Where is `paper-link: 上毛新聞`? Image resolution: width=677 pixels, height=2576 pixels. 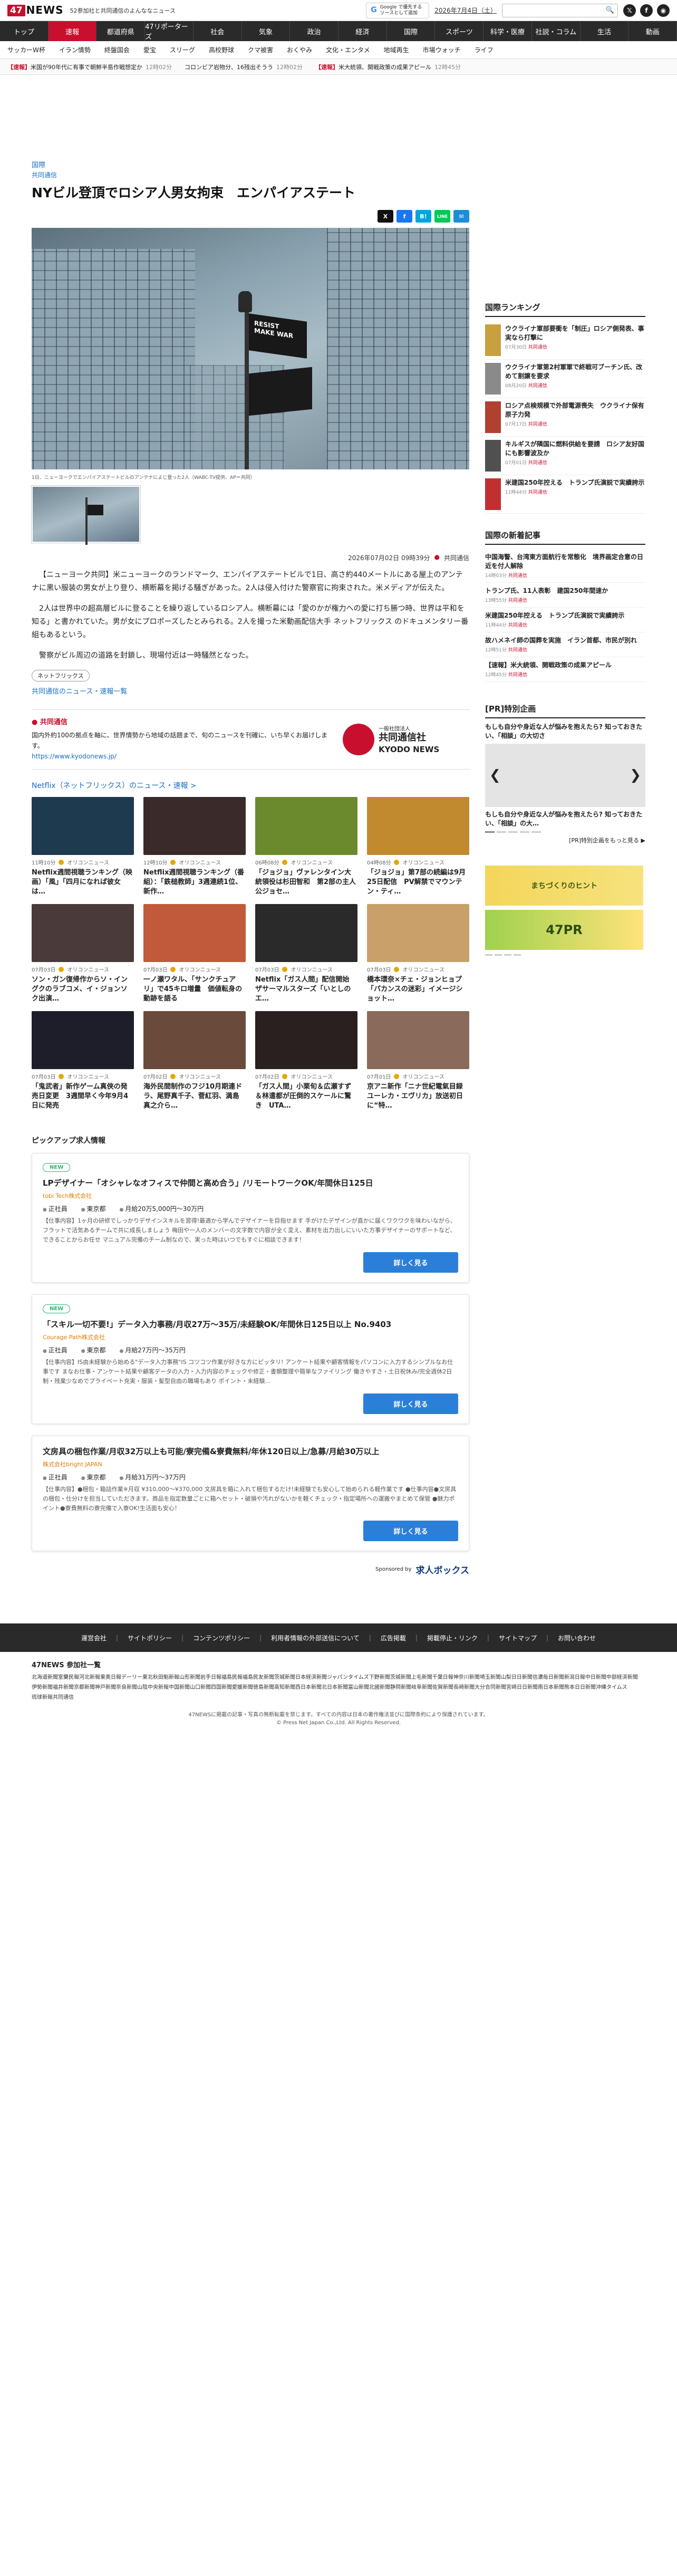 paper-link: 上毛新聞 is located at coordinates (422, 1677).